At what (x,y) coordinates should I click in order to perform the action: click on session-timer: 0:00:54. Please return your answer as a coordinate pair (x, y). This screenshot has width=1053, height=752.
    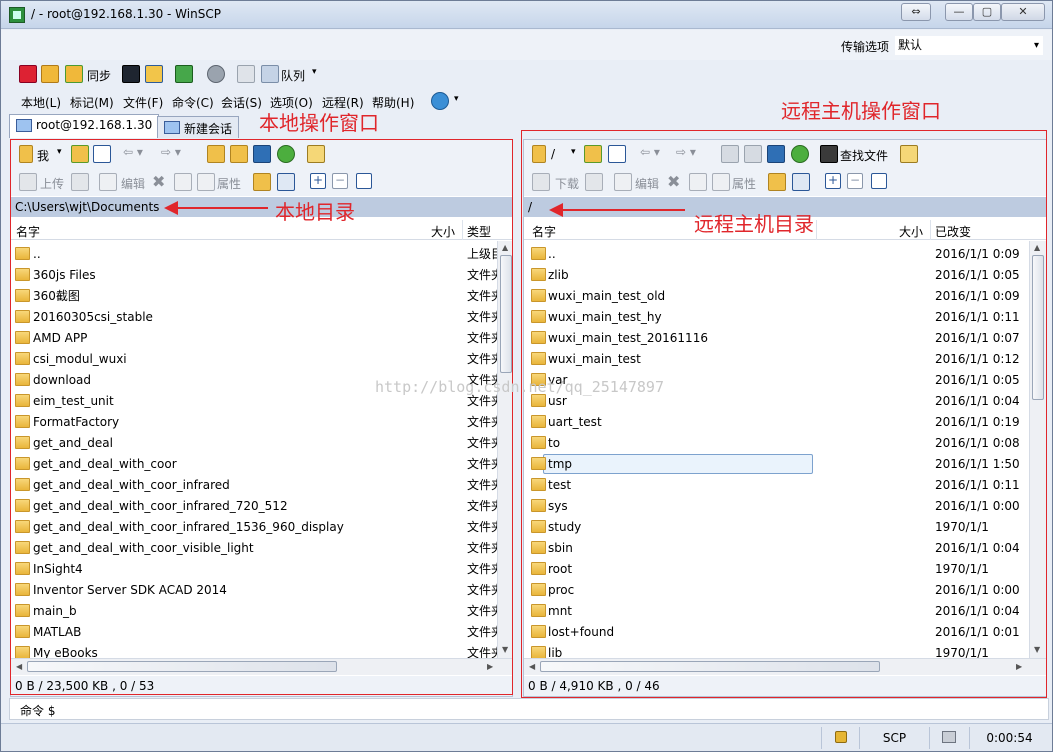
    Looking at the image, I should click on (1009, 738).